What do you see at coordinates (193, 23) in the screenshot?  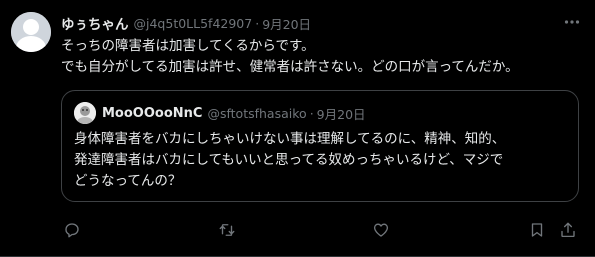 I see `user-handle: @j4q5t0LL5f42907` at bounding box center [193, 23].